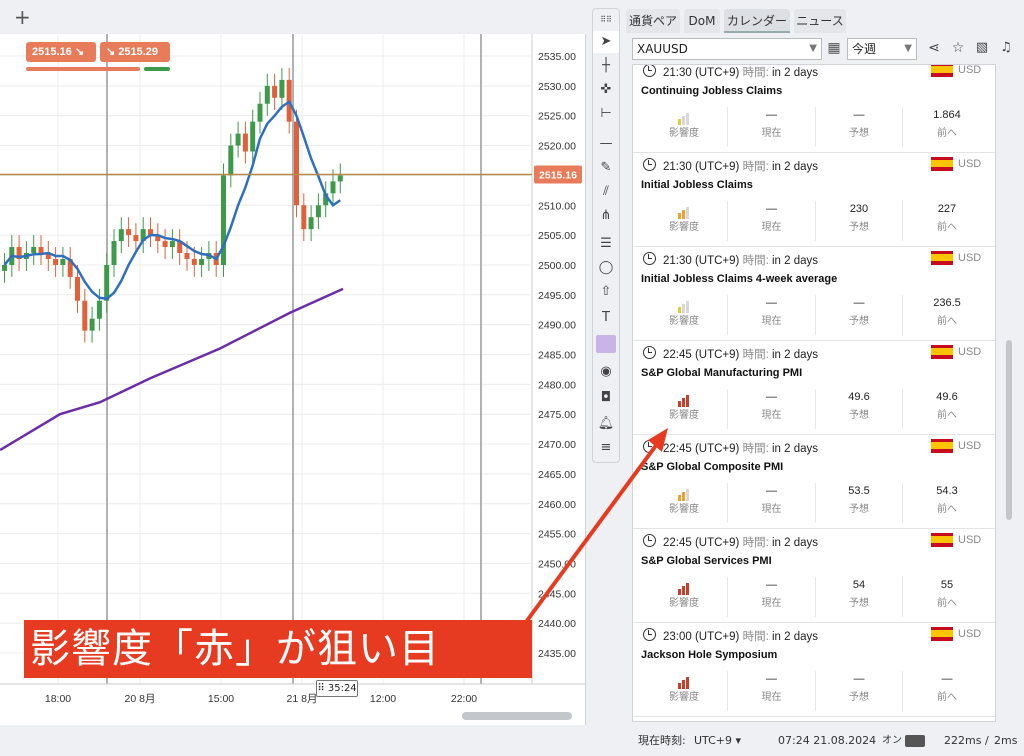 This screenshot has width=1024, height=756. What do you see at coordinates (712, 91) in the screenshot?
I see `event-title: Continuing Jobless Claims` at bounding box center [712, 91].